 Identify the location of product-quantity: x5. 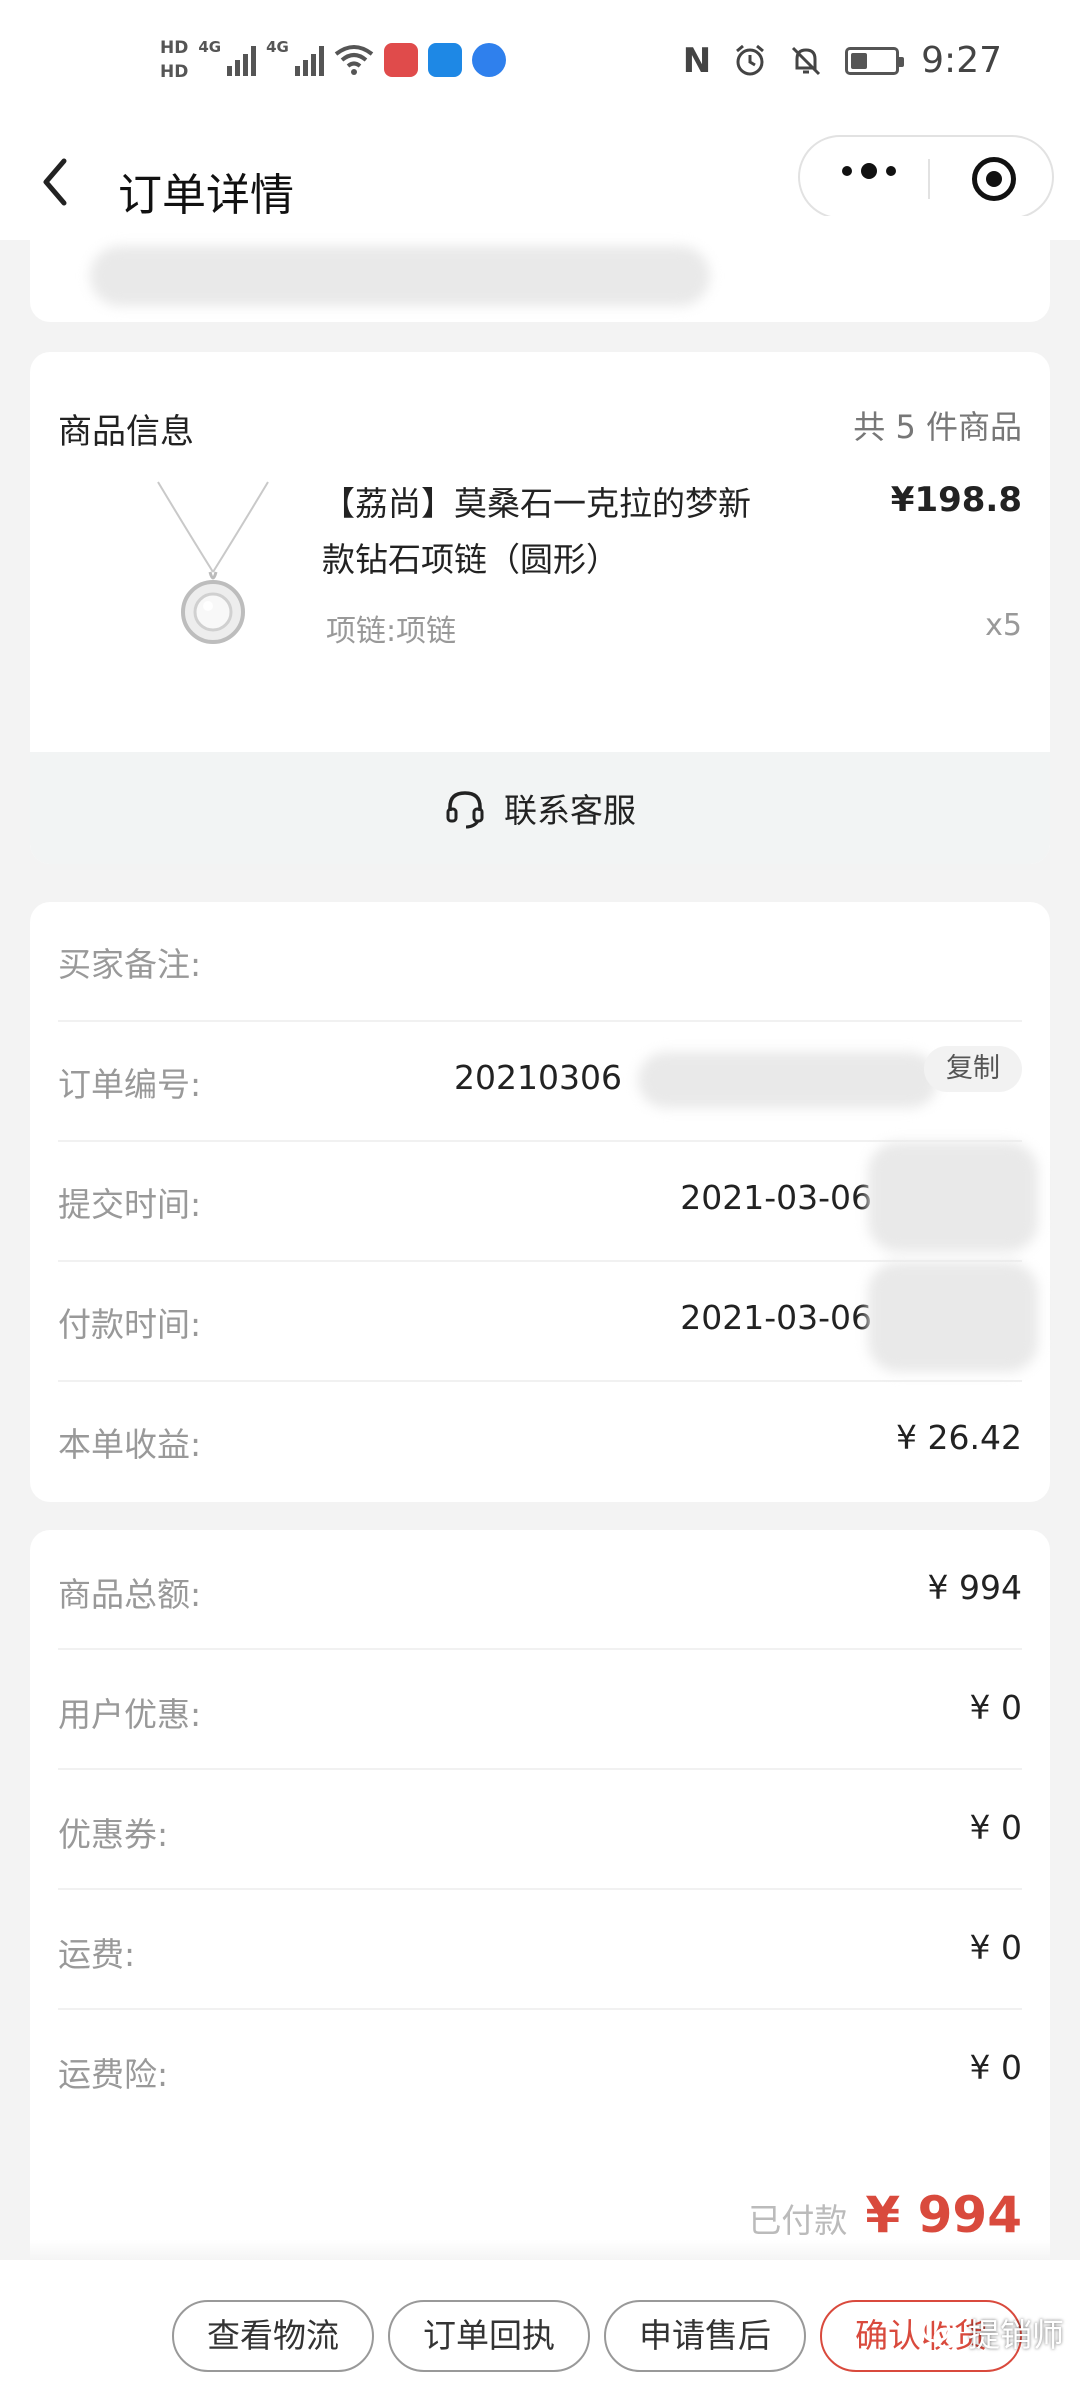
(1003, 625).